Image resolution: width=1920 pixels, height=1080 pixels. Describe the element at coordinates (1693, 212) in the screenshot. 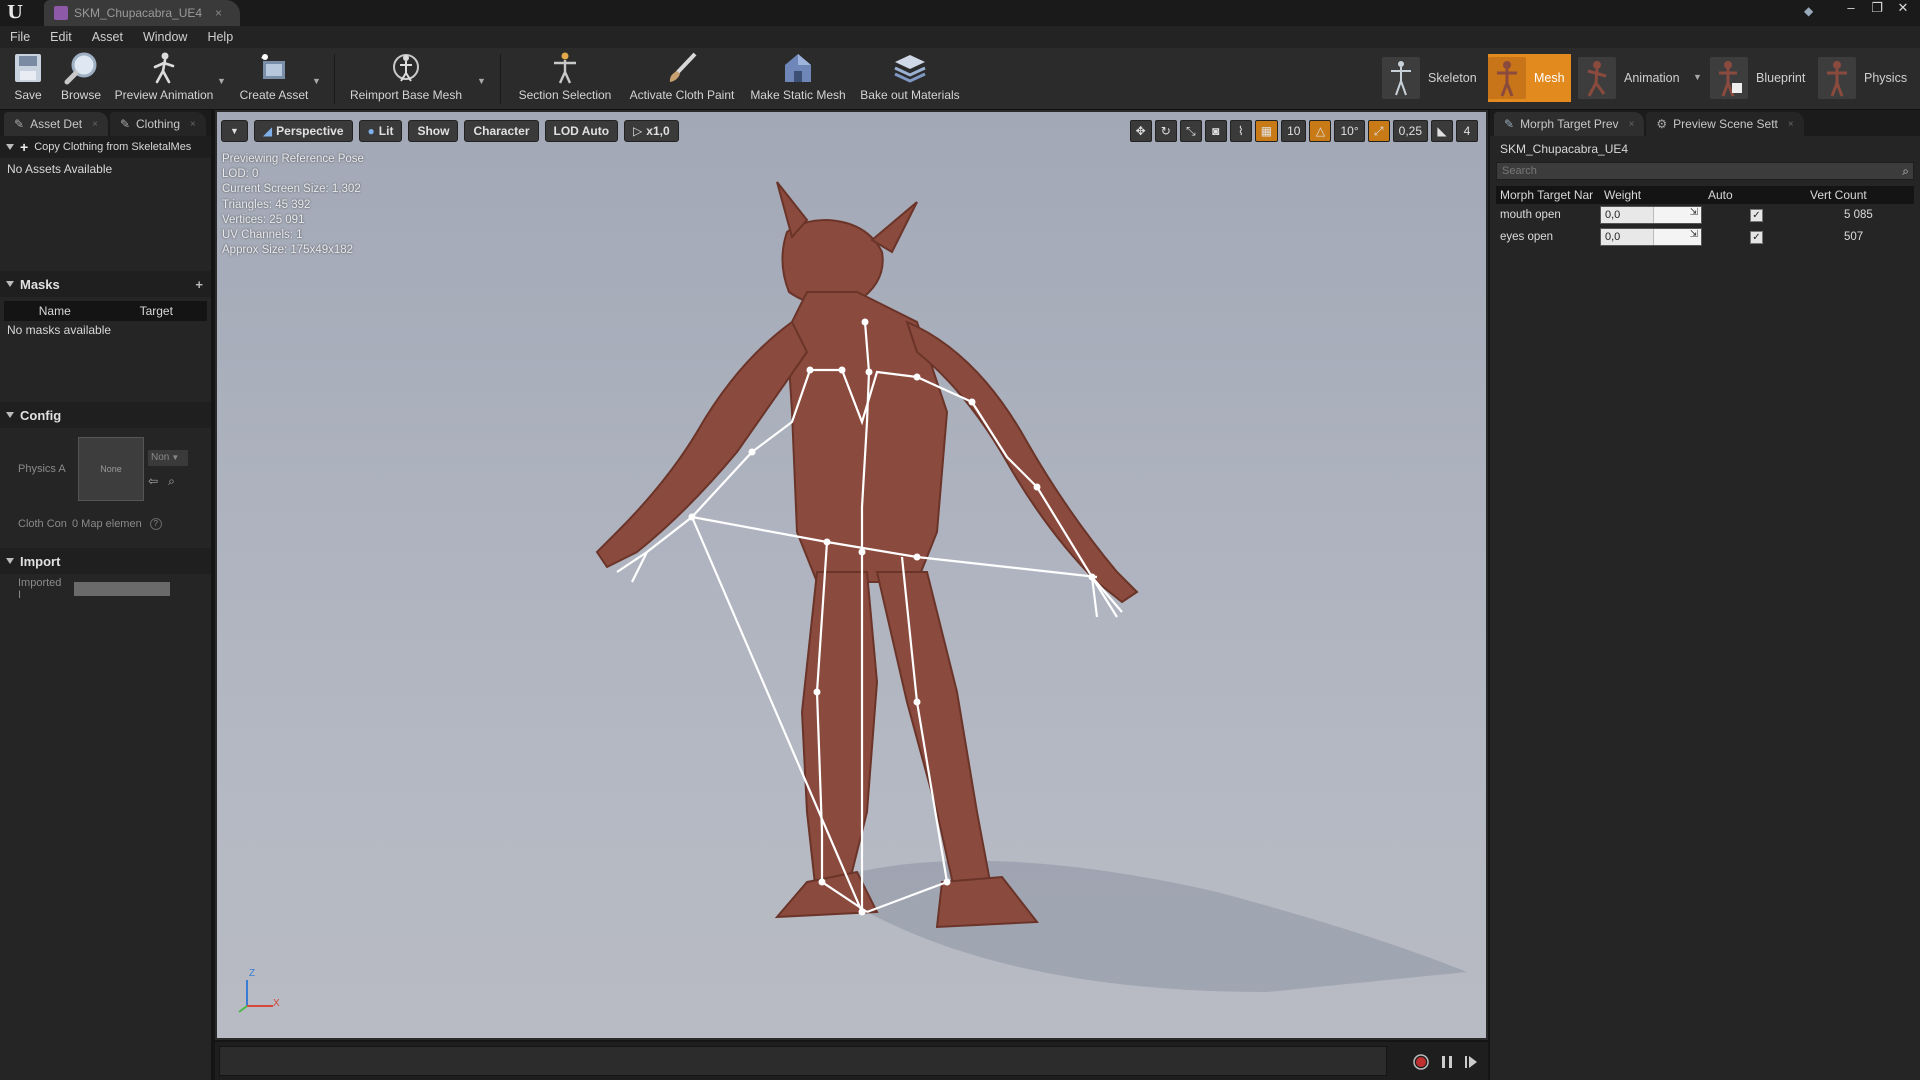

I see `resize-arrow-icon: ⇲` at that location.